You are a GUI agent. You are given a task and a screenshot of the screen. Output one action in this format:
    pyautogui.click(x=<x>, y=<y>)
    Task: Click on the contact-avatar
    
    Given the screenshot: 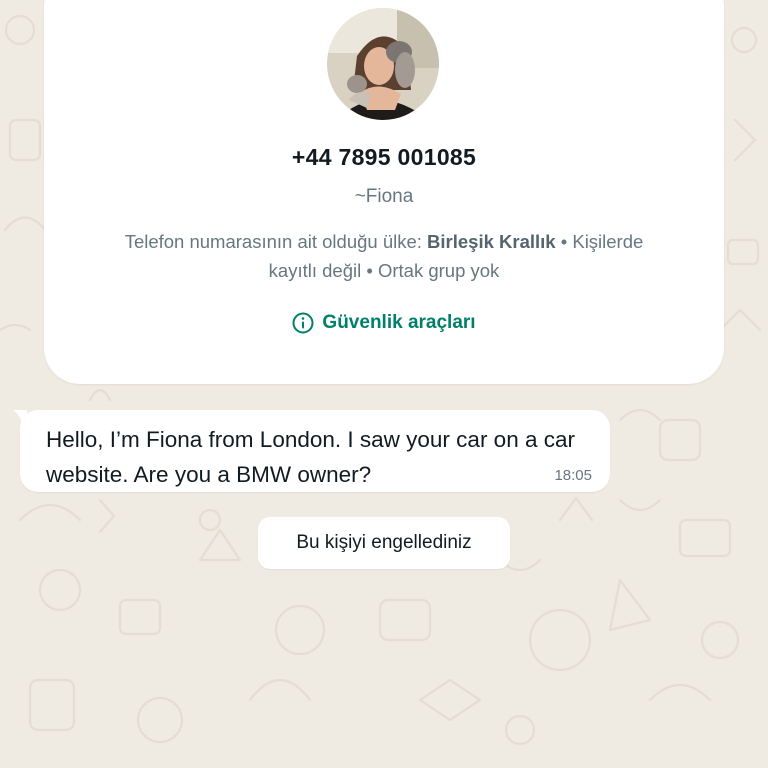 What is the action you would take?
    pyautogui.click(x=383, y=64)
    